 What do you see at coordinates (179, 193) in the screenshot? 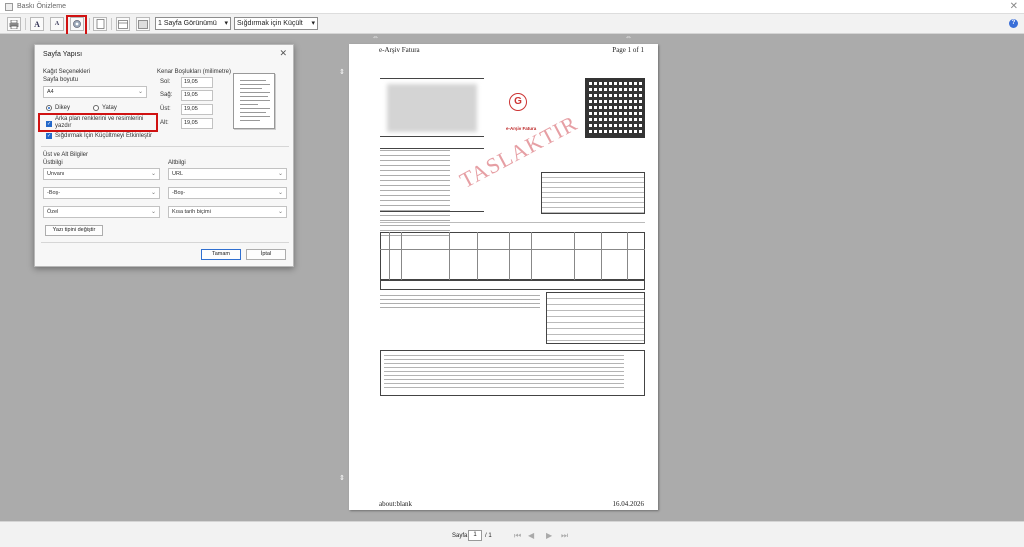
I see `footer-value-2: -Boş-` at bounding box center [179, 193].